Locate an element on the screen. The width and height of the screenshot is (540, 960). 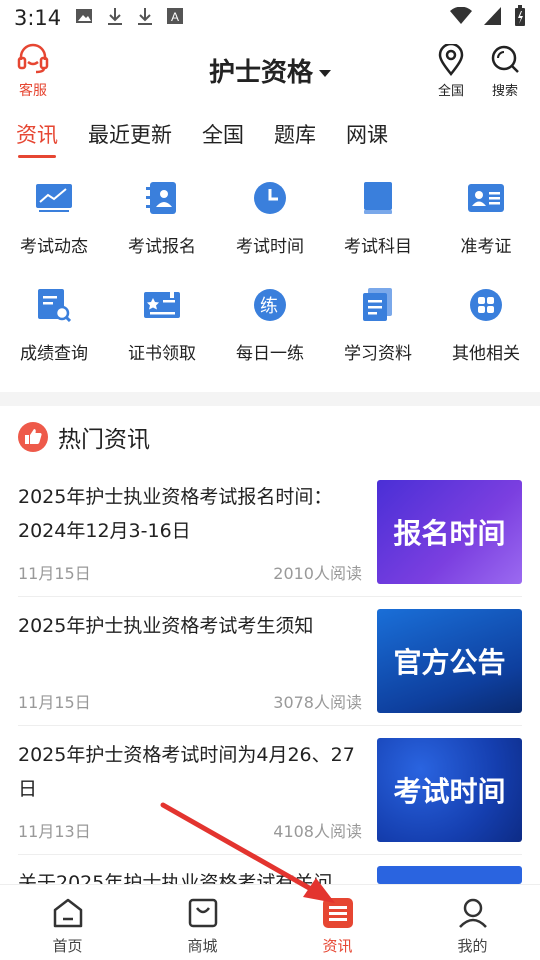
nav-news: 资讯 is located at coordinates (337, 922).